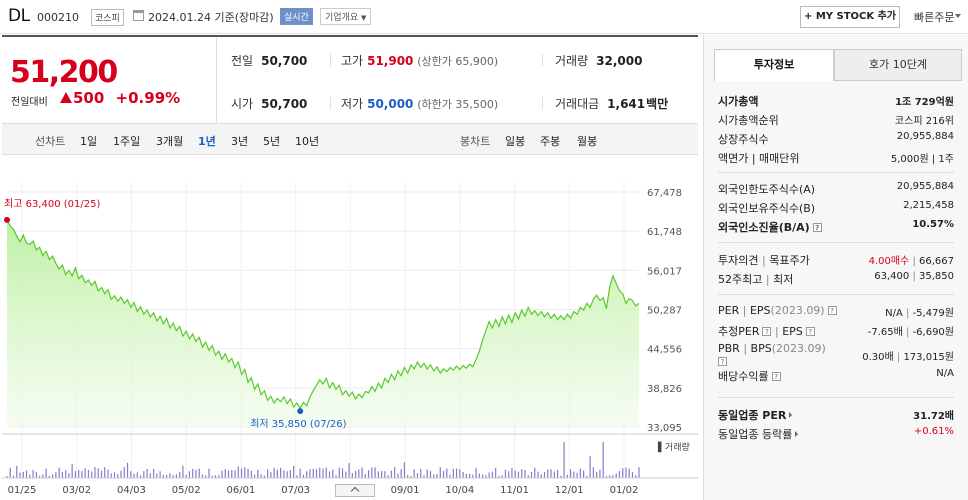 The image size is (968, 500). I want to click on tab-weekly: 주봉, so click(550, 141).